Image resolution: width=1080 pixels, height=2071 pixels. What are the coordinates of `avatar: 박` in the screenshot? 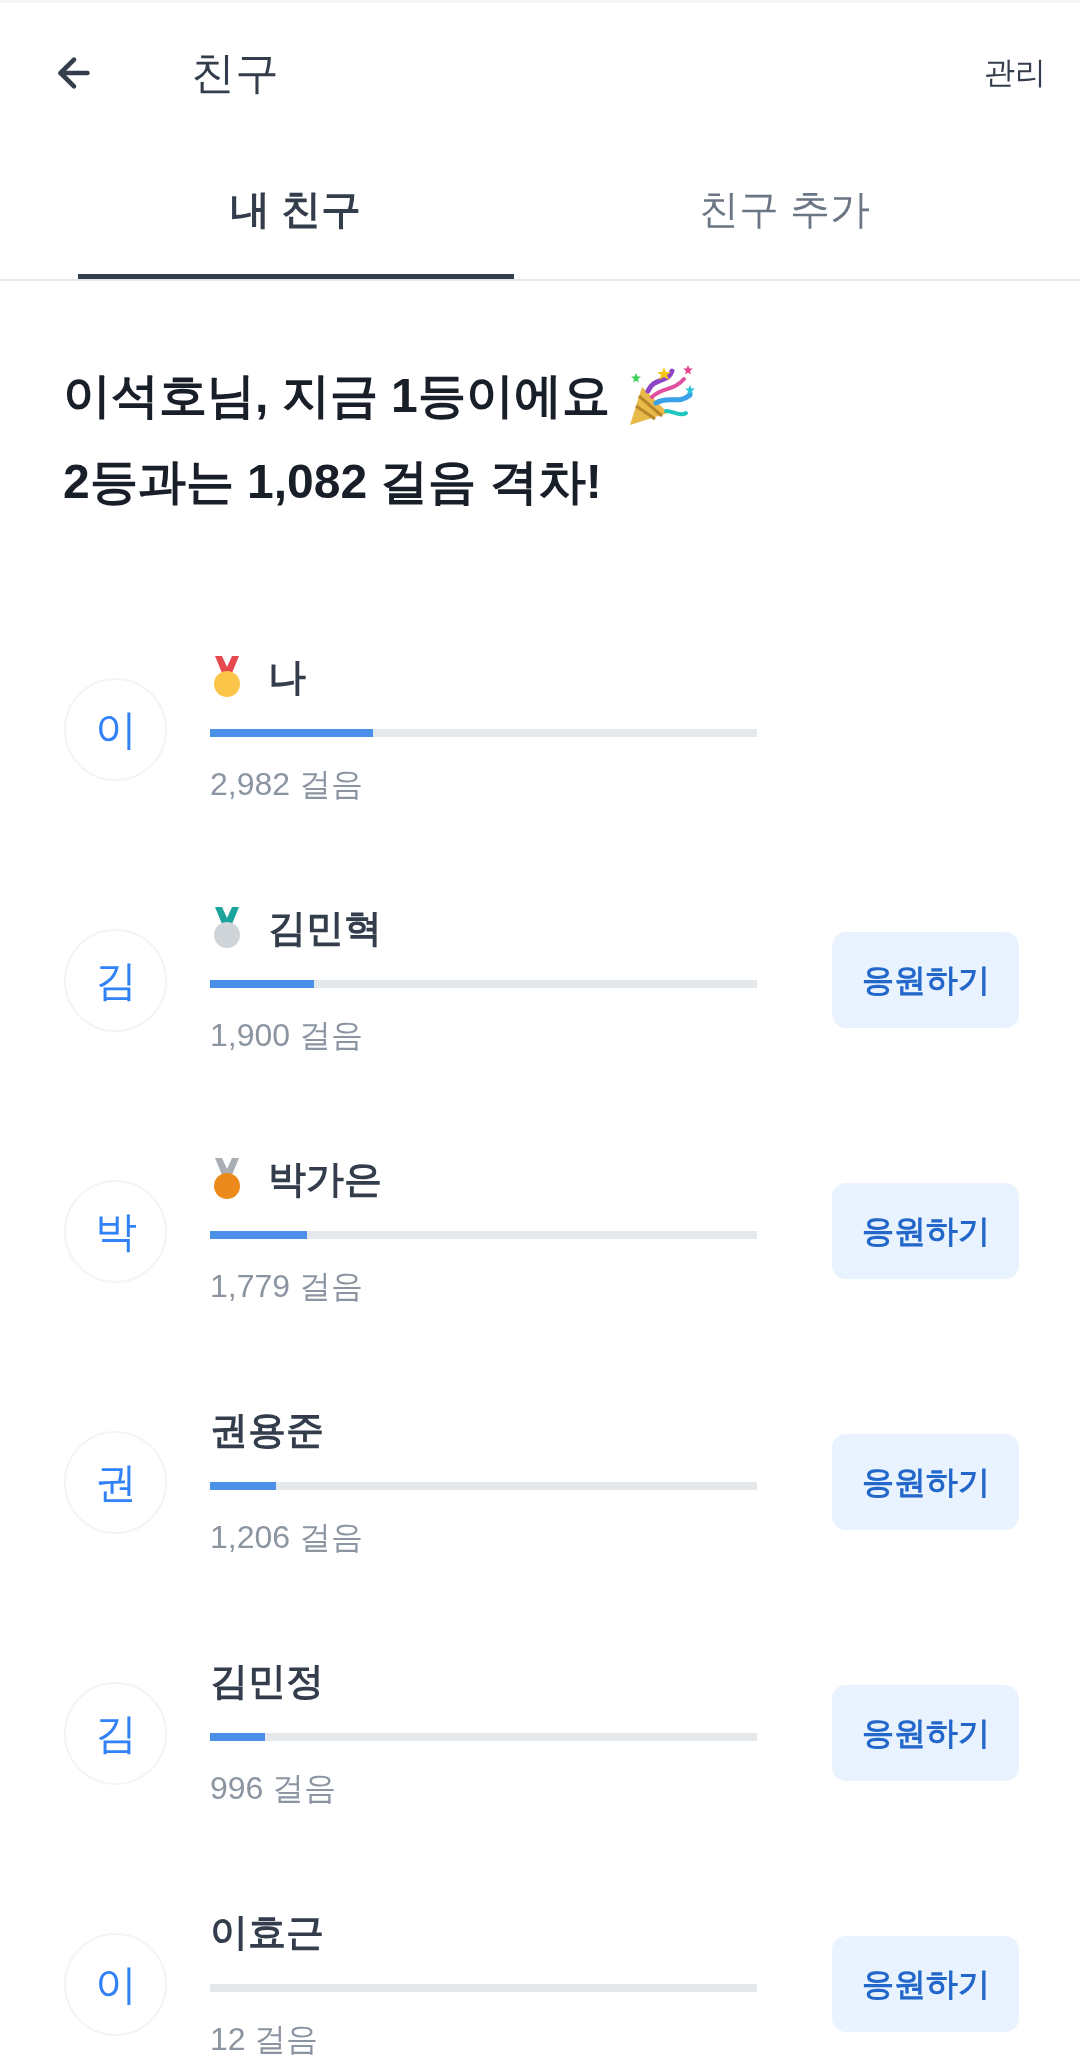 It's located at (115, 1231).